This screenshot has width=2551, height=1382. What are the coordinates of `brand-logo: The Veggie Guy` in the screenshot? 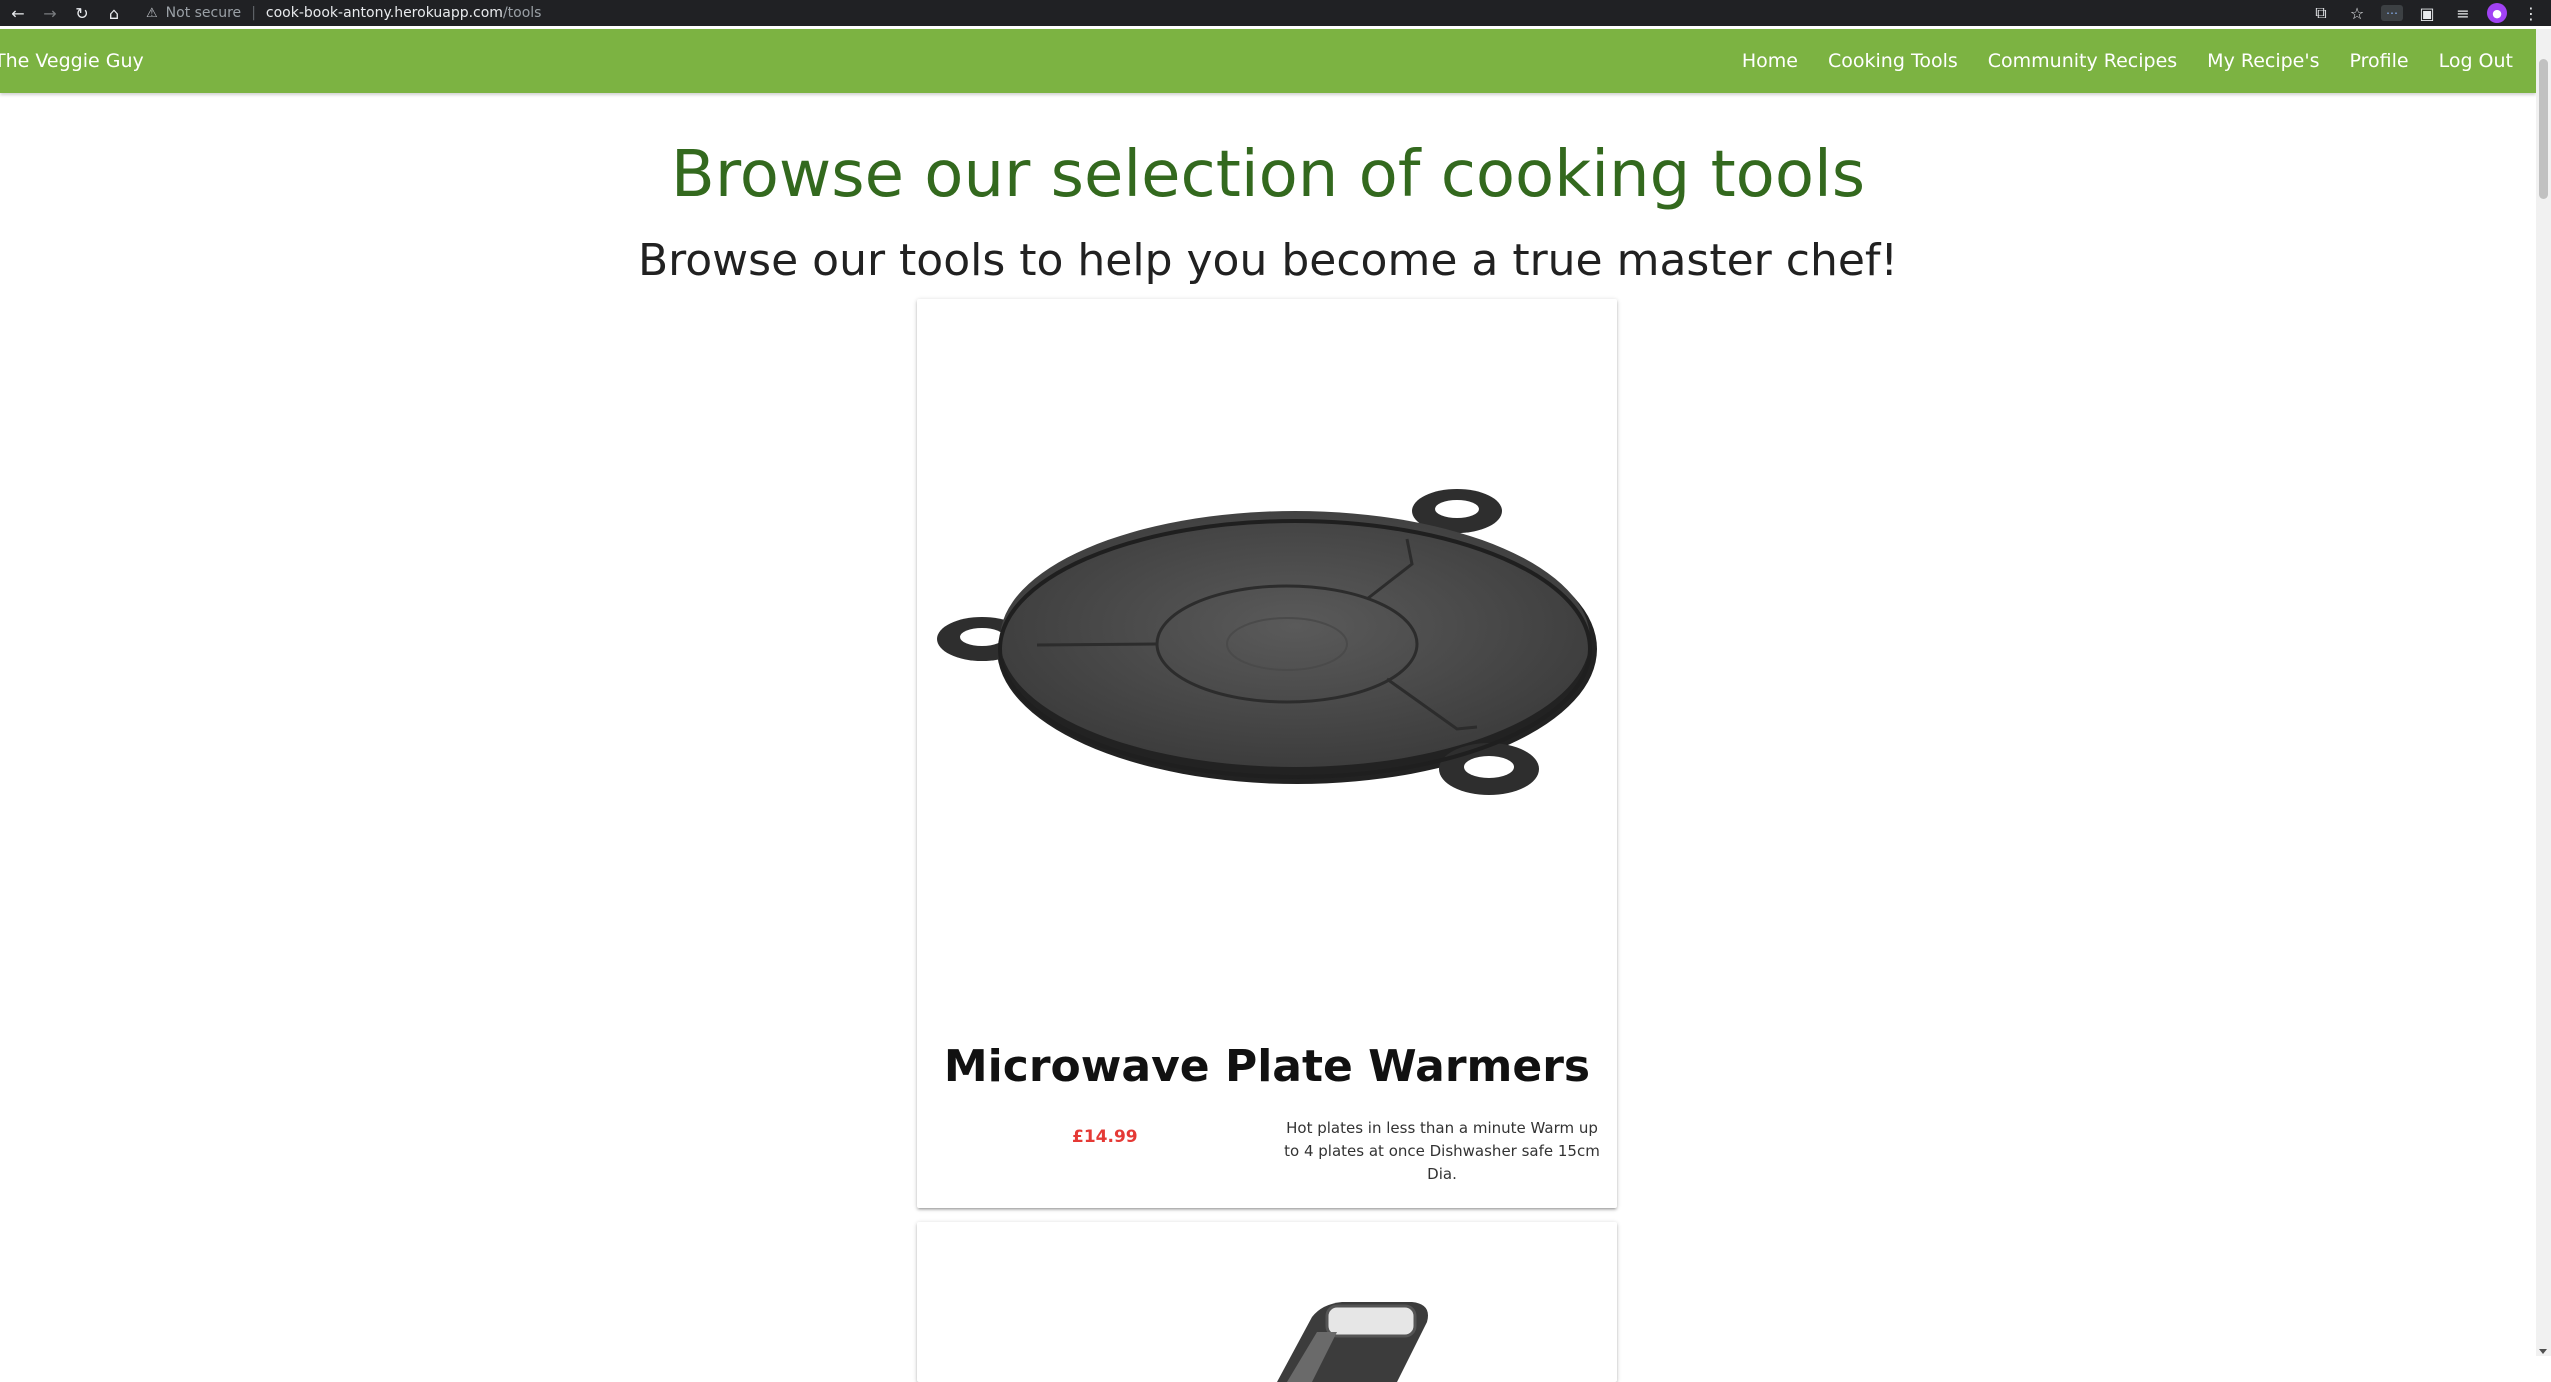 It's located at (72, 61).